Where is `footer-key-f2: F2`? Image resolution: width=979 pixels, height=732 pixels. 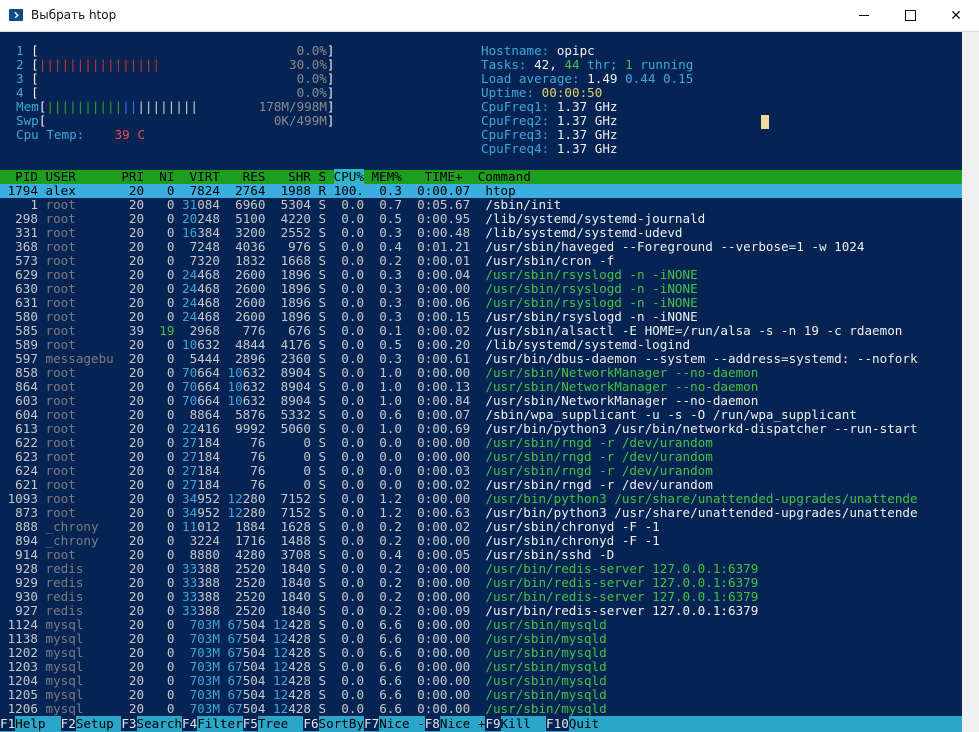 footer-key-f2: F2 is located at coordinates (68, 723).